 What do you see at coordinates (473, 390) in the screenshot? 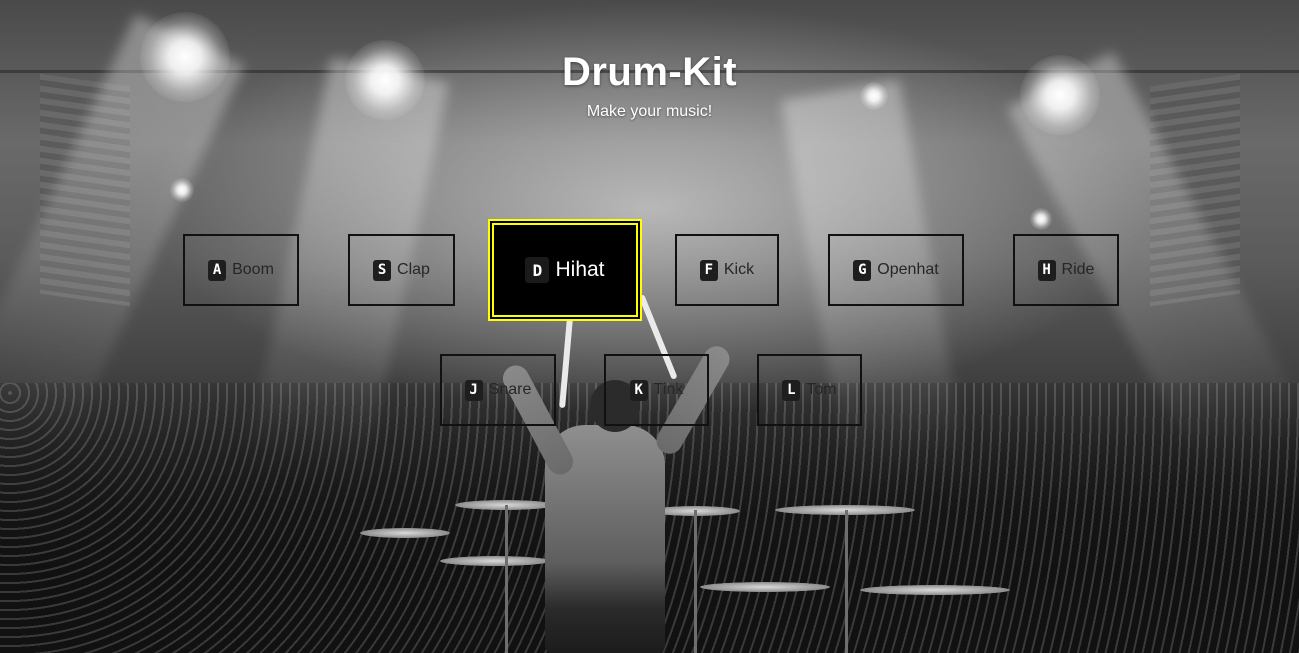
I see `key-letter: J` at bounding box center [473, 390].